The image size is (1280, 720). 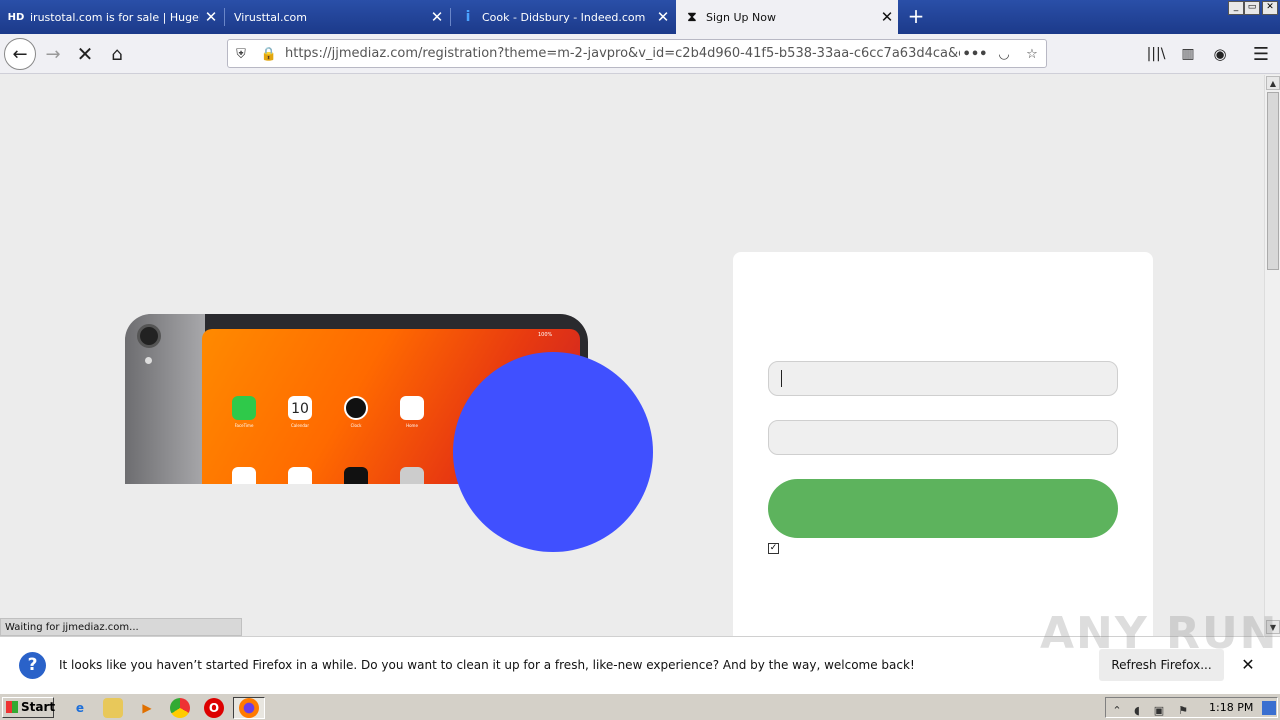 What do you see at coordinates (787, 17) in the screenshot?
I see `tab-sign-up-now: ⧗ Sign Up Now ✕` at bounding box center [787, 17].